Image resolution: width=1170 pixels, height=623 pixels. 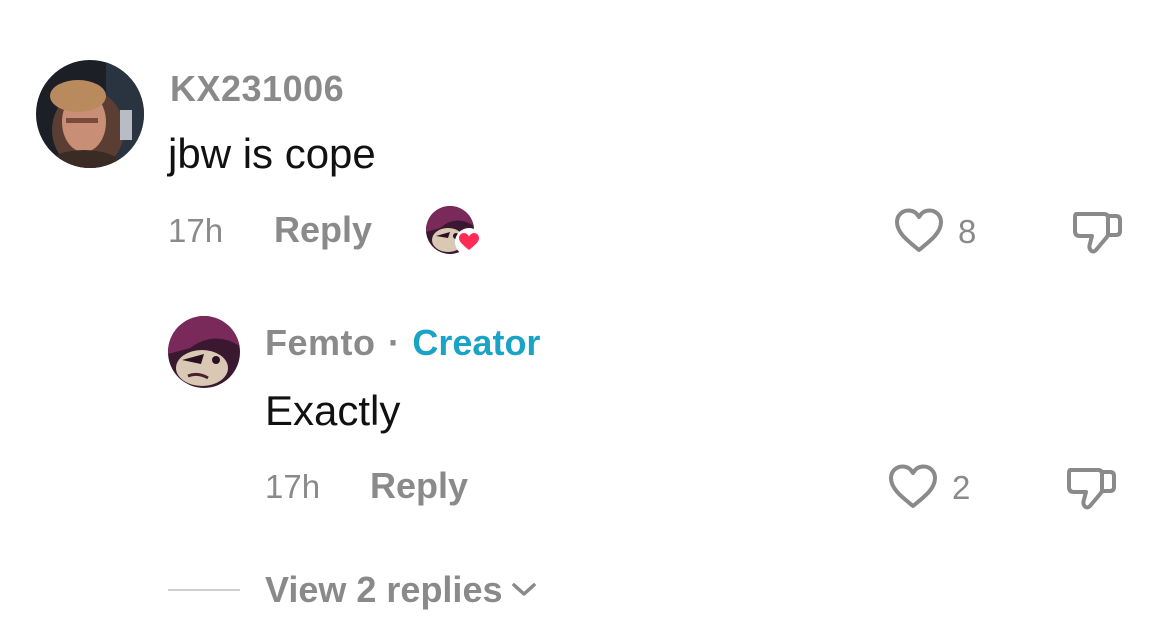 I want to click on reply-like-count: 2, so click(x=961, y=487).